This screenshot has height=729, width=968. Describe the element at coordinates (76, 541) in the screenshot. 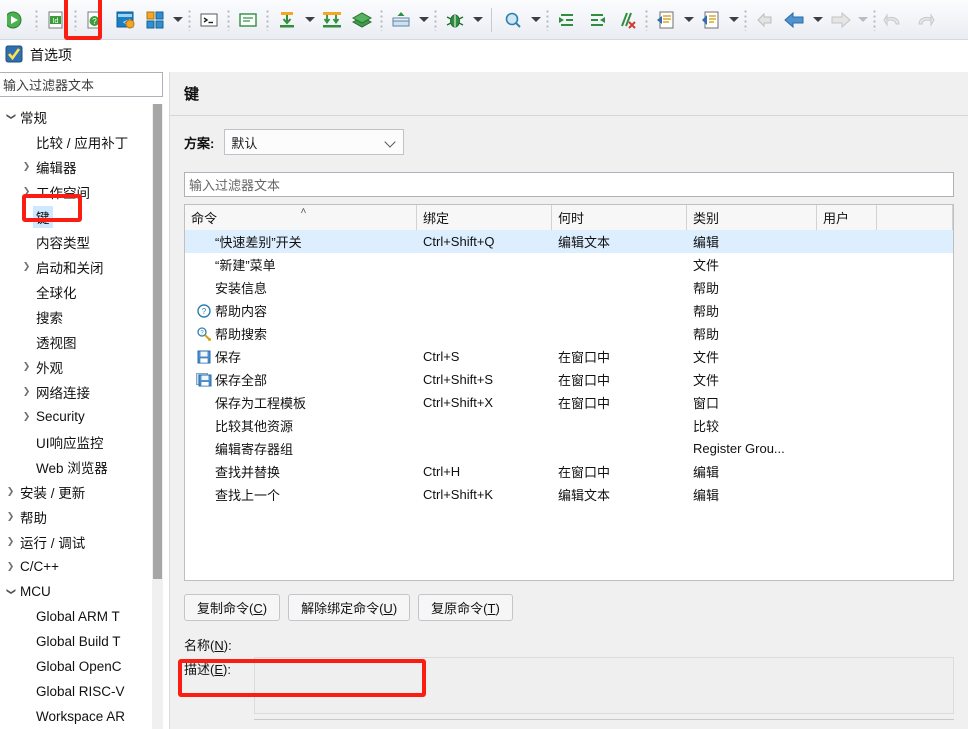

I see `sidebar-item-17: 运行 / 调试` at that location.